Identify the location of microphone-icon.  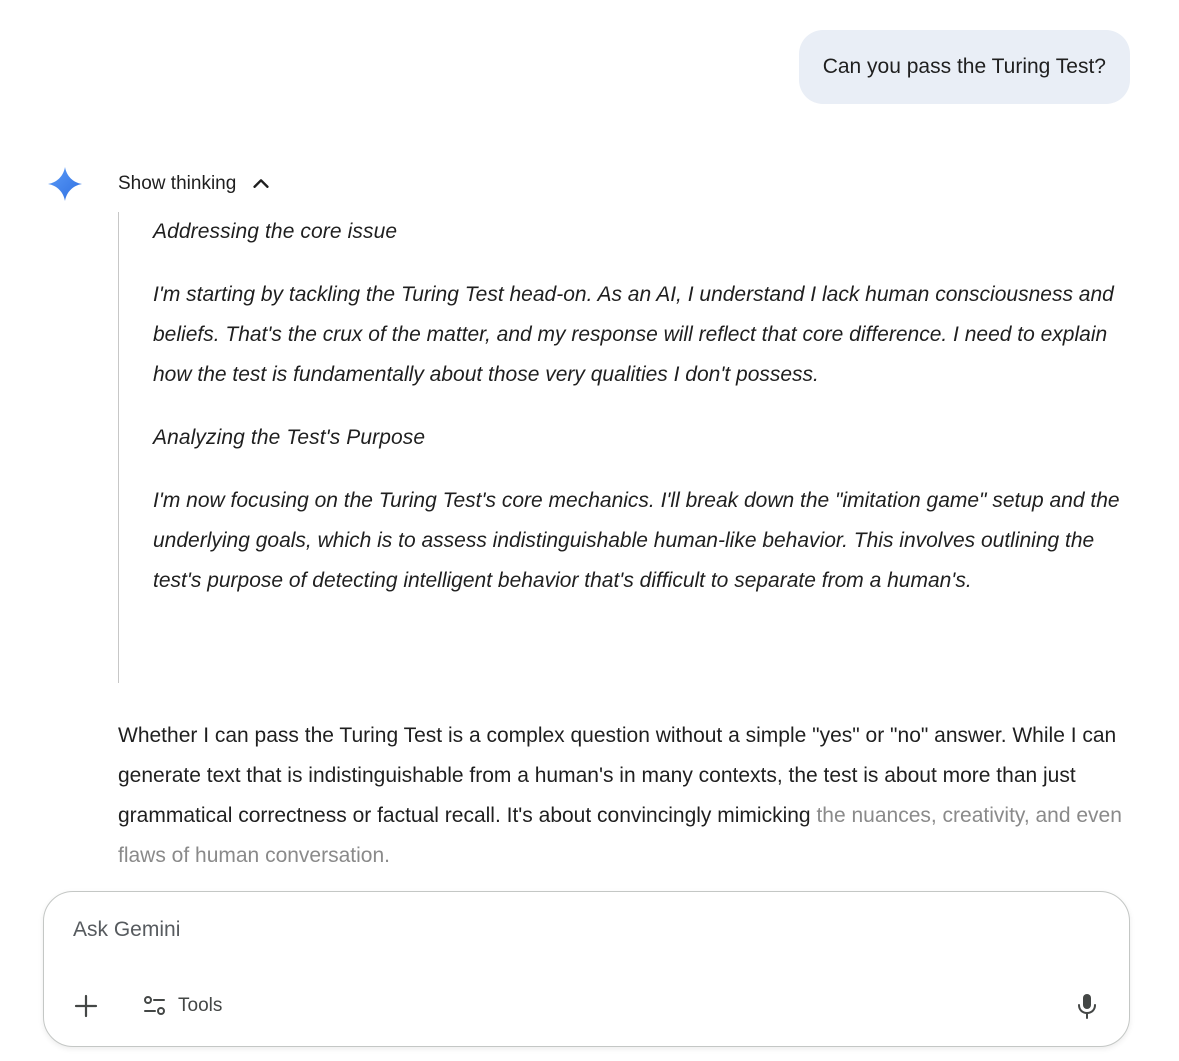
(1087, 1006).